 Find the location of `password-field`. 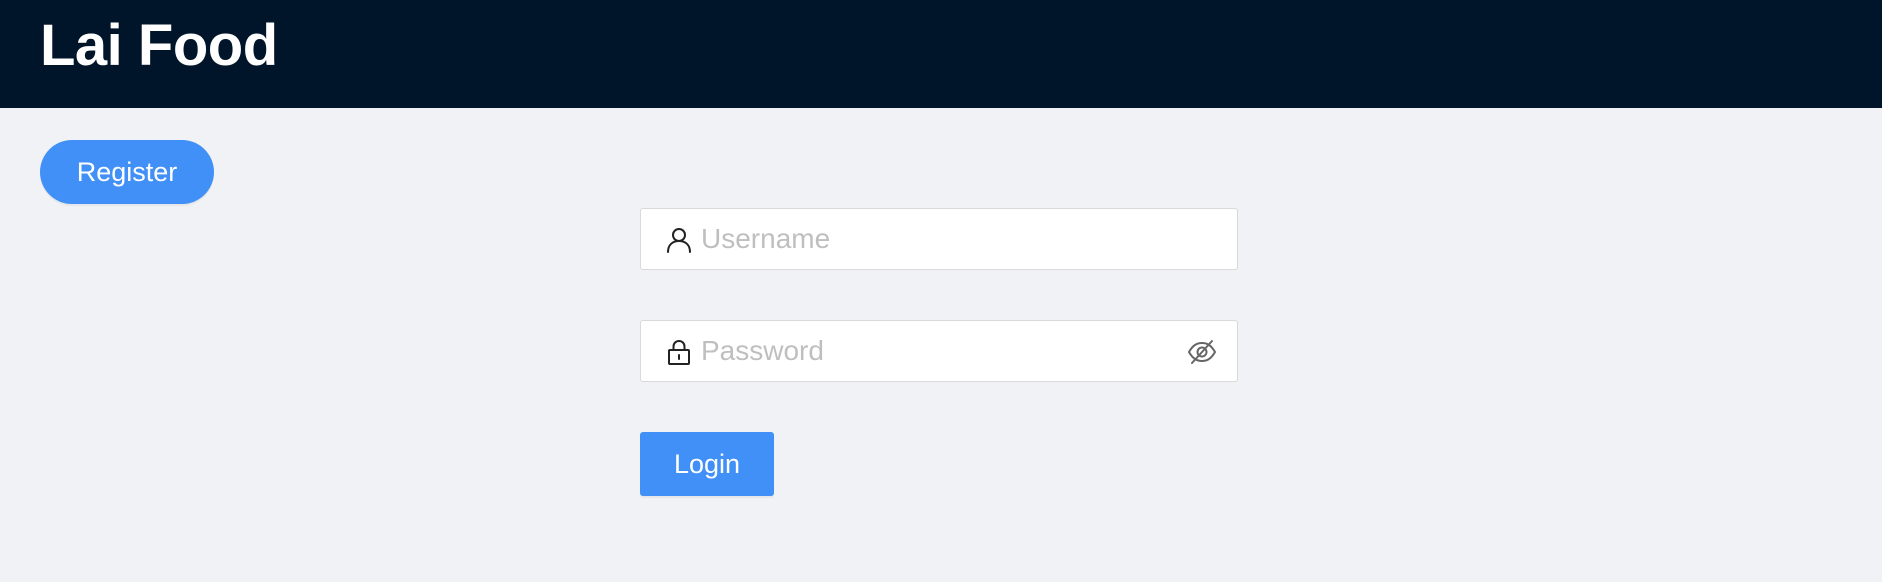

password-field is located at coordinates (939, 351).